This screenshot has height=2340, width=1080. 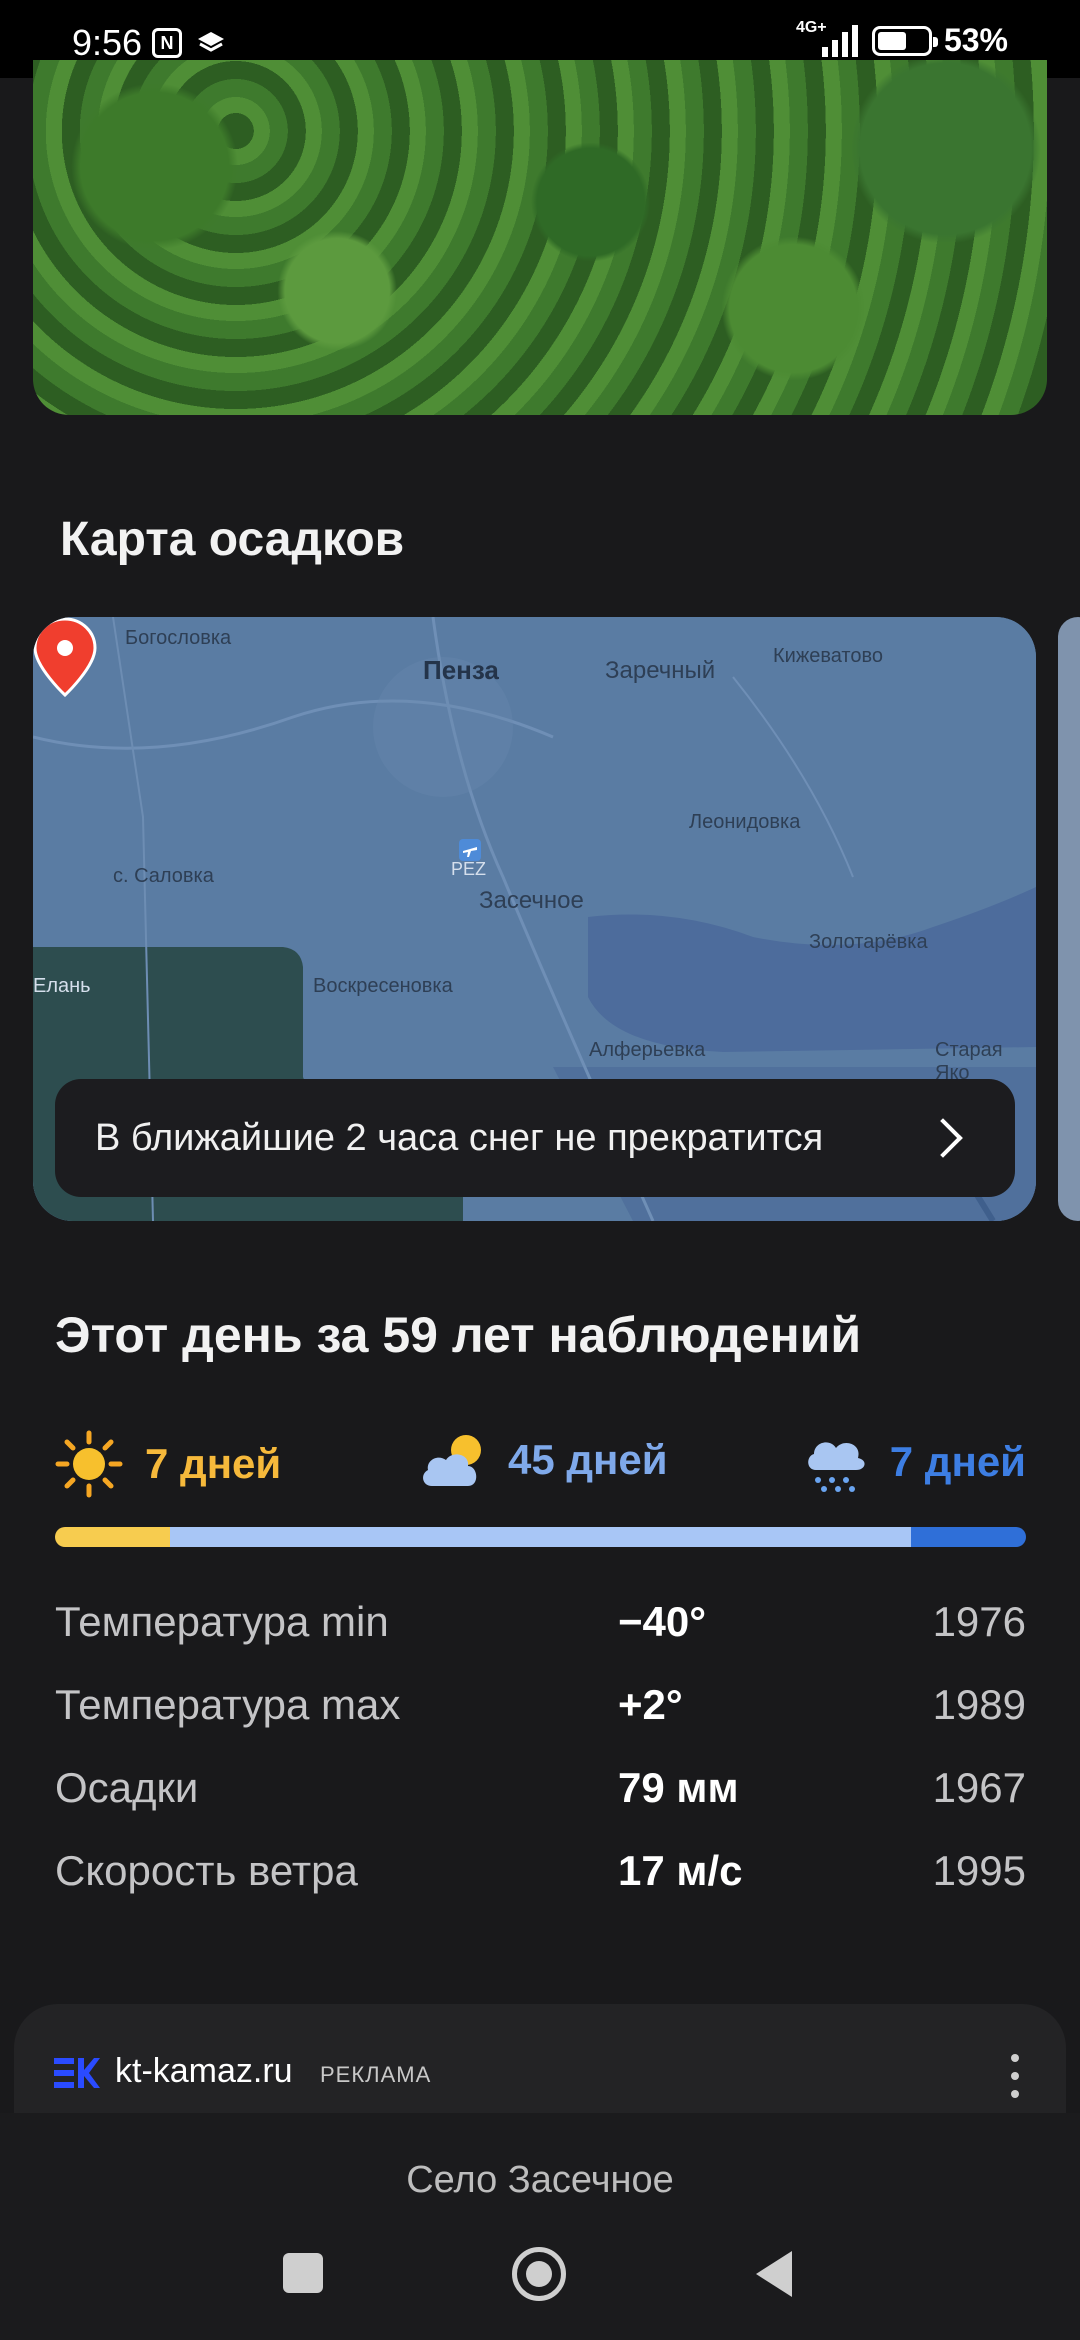 I want to click on record-label: Температура min, so click(x=222, y=1621).